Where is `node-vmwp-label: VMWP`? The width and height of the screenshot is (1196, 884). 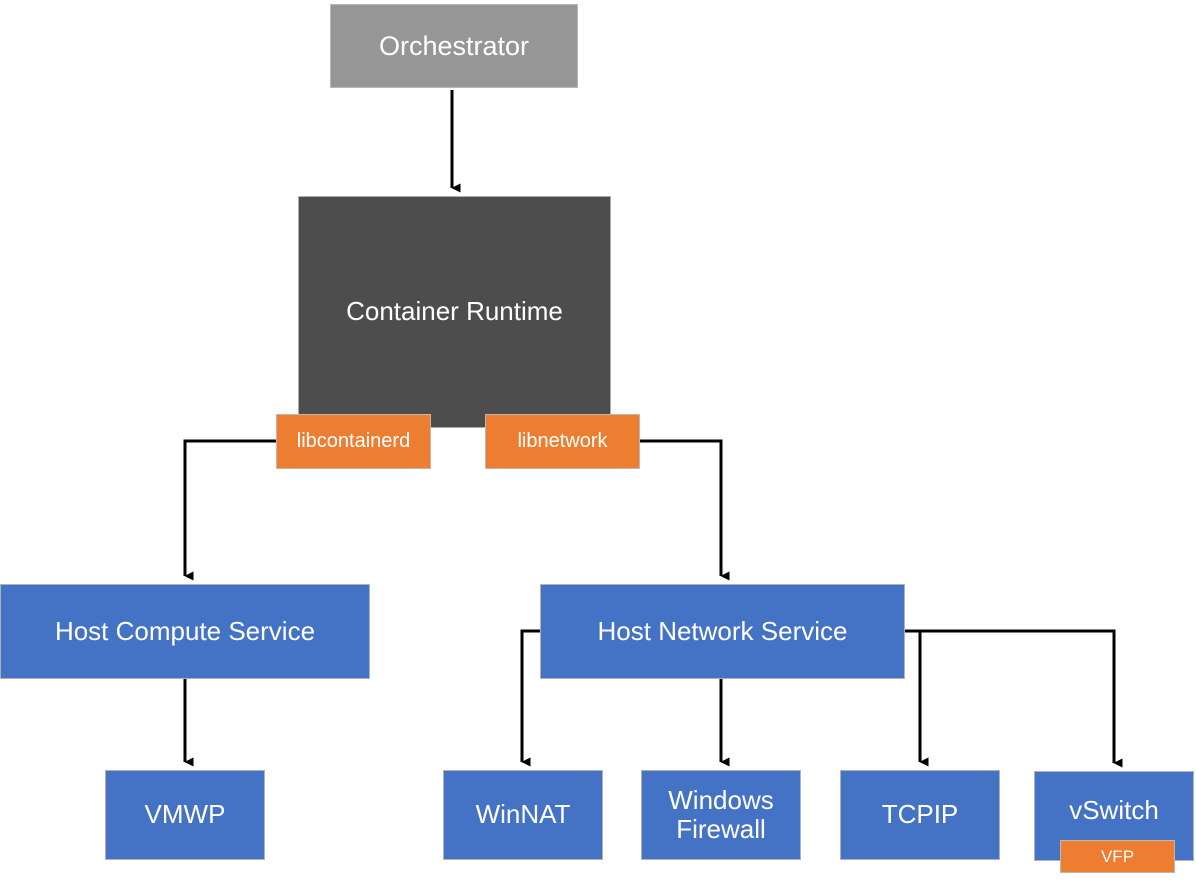 node-vmwp-label: VMWP is located at coordinates (185, 814).